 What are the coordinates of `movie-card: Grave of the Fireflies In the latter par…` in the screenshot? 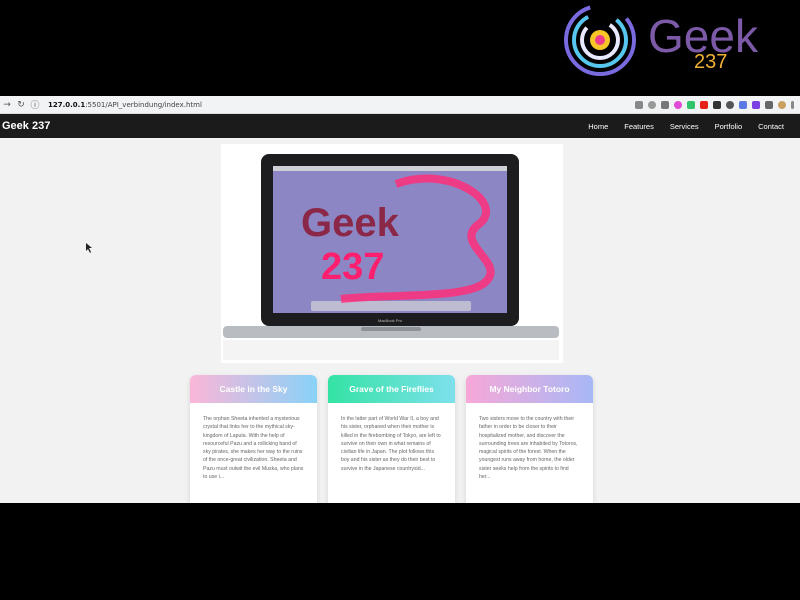 It's located at (391, 439).